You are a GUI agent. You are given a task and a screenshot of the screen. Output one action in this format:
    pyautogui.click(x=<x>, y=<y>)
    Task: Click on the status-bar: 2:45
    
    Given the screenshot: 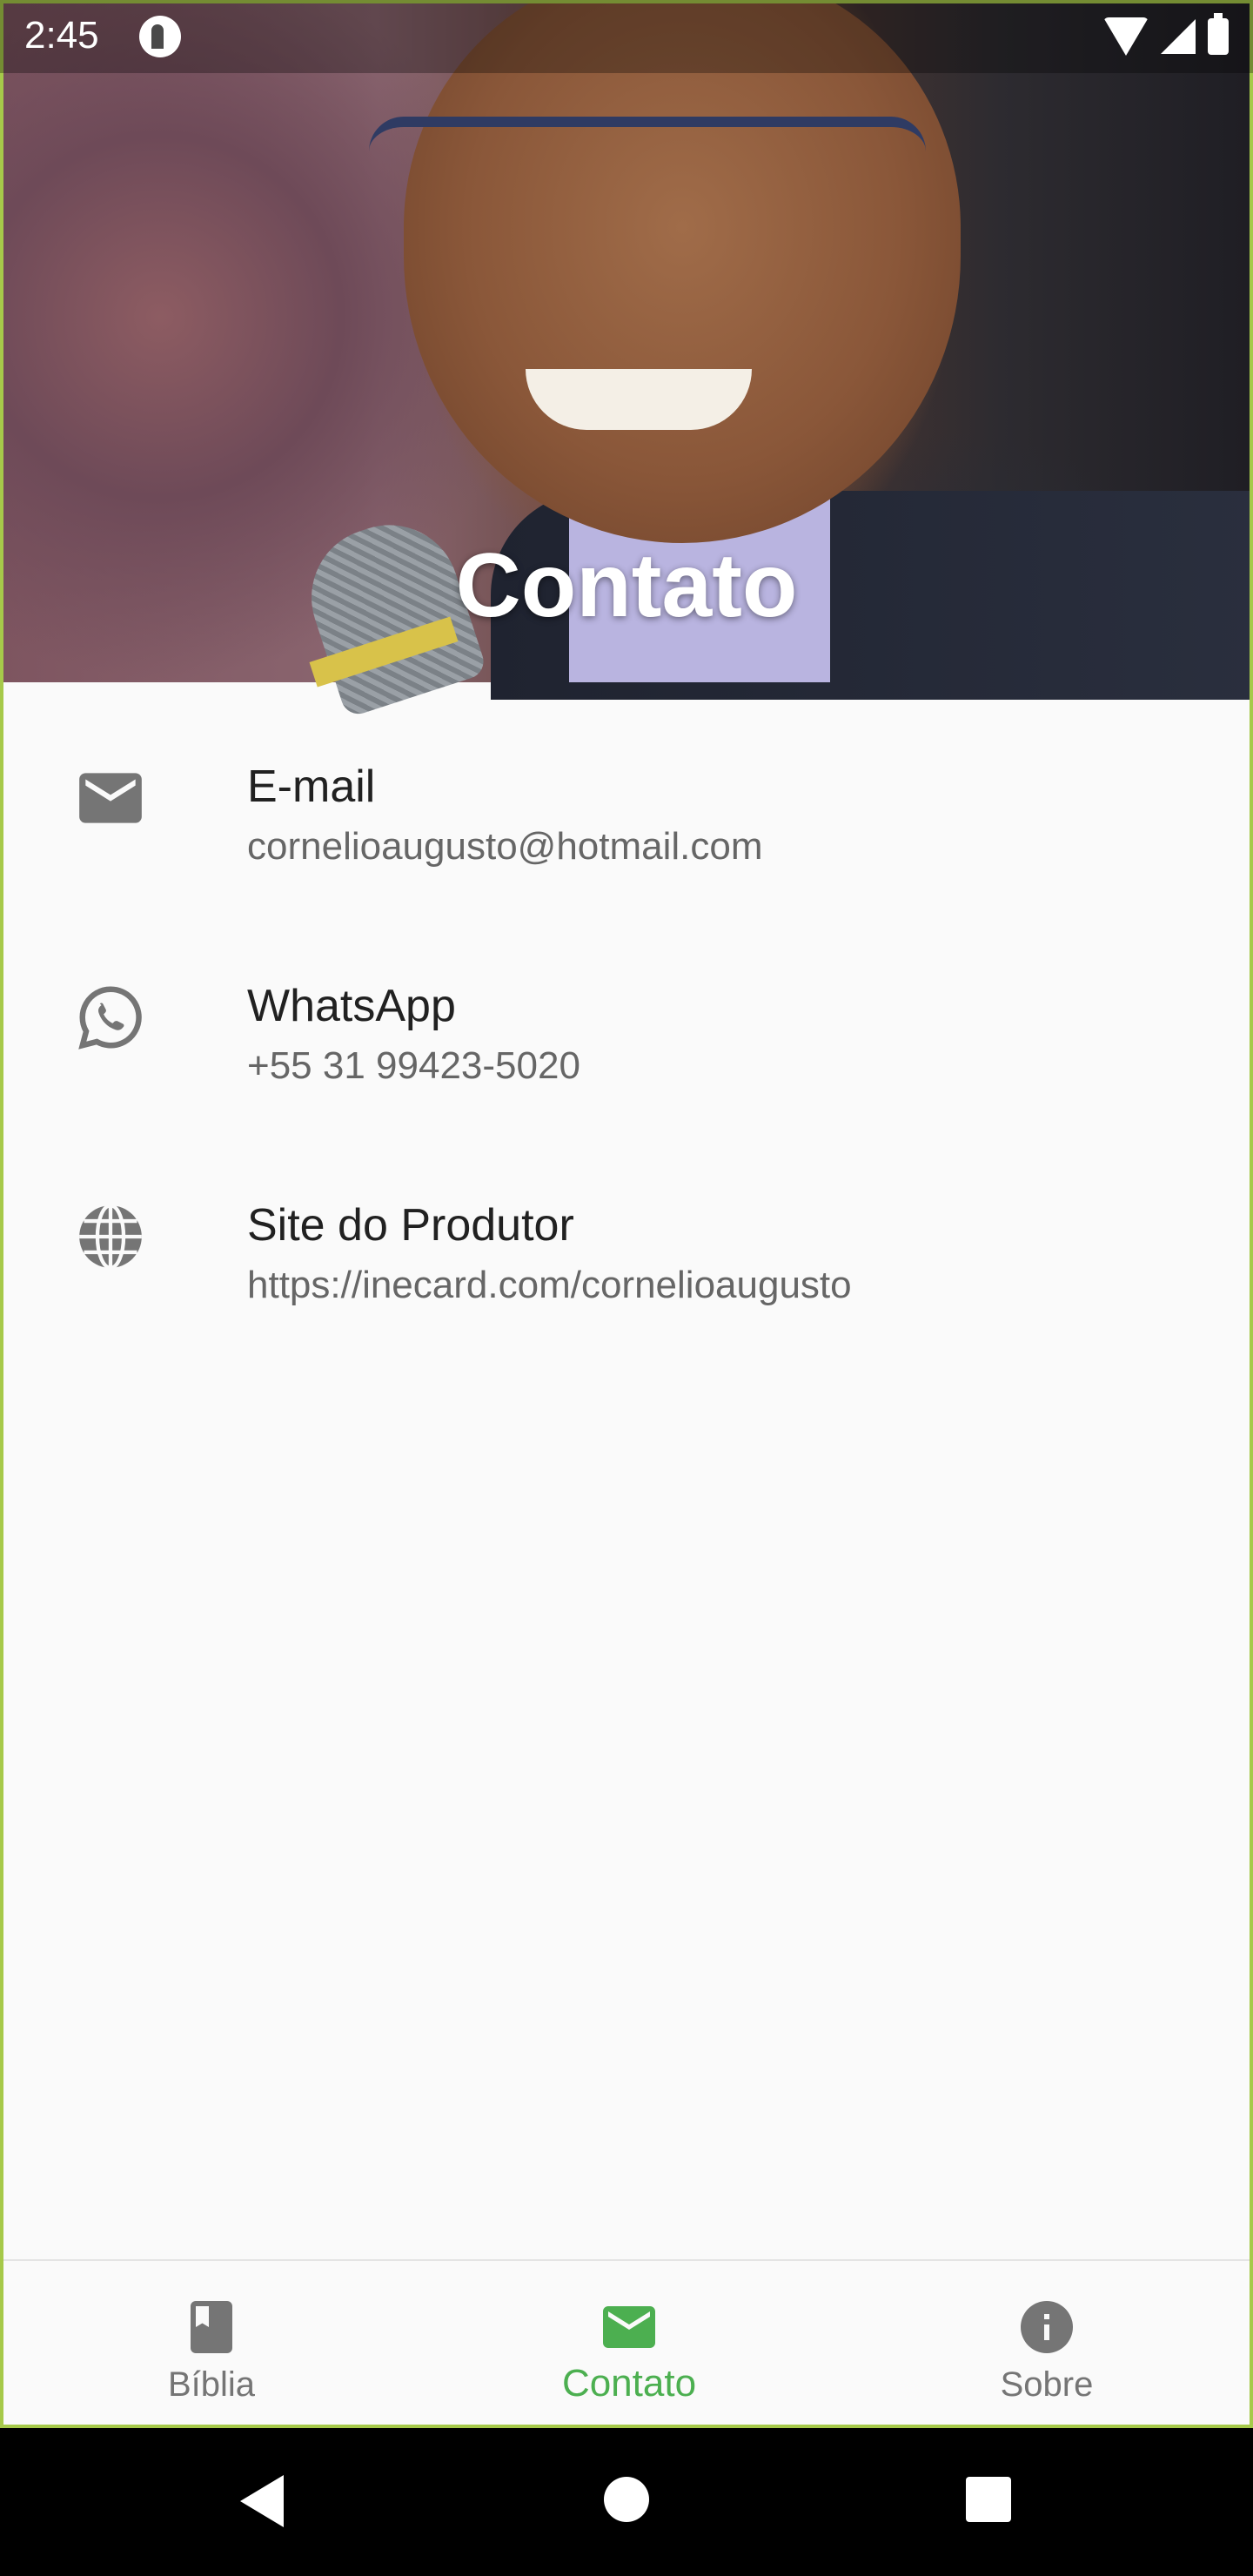 What is the action you would take?
    pyautogui.click(x=626, y=37)
    